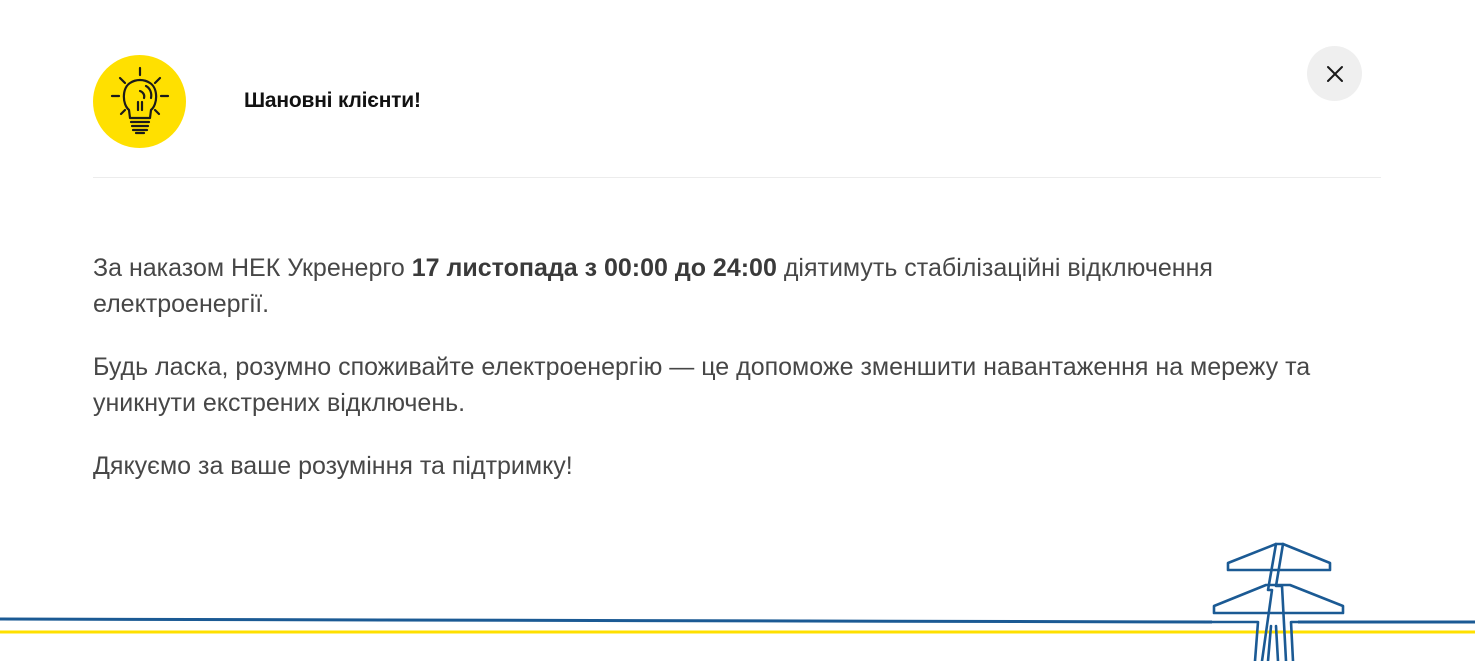 The image size is (1475, 661). Describe the element at coordinates (333, 466) in the screenshot. I see `message-paragraph-3: Дякуємо за ваше розуміння та підтримку!` at that location.